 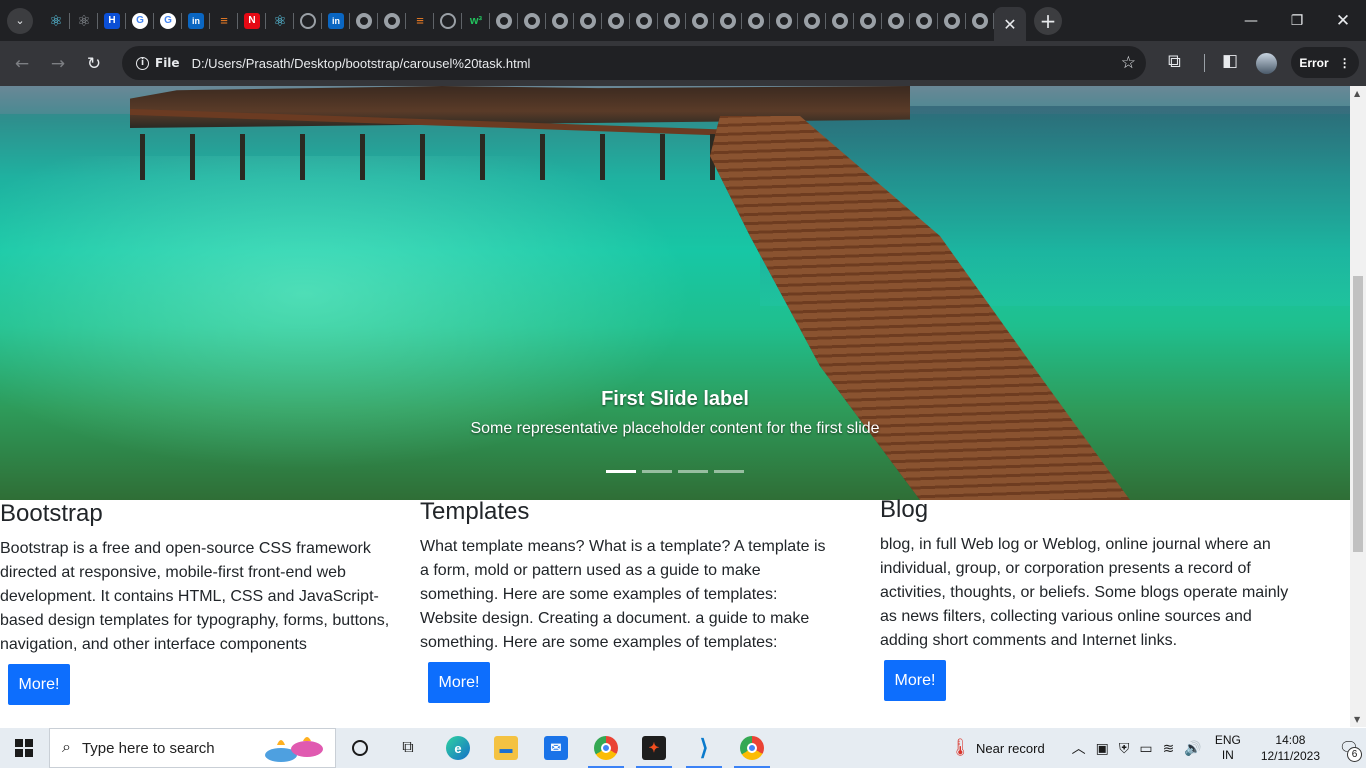 What do you see at coordinates (1266, 63) in the screenshot?
I see `avatar` at bounding box center [1266, 63].